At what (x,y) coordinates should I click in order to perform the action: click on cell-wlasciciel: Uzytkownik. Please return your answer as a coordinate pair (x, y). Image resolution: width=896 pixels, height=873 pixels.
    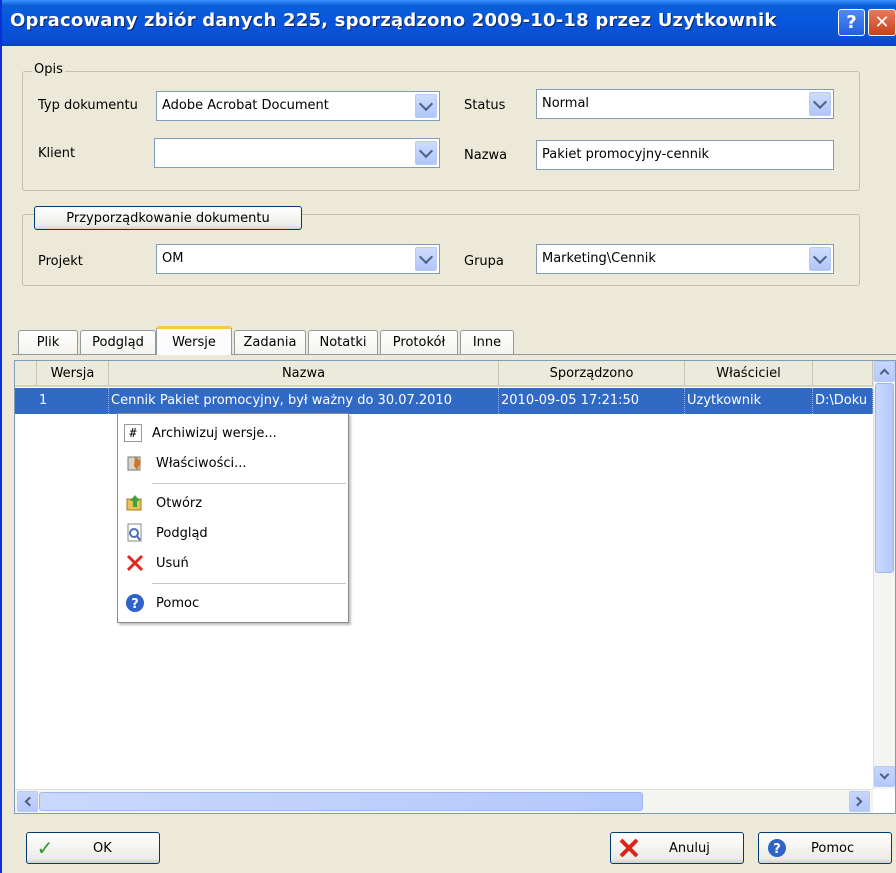
    Looking at the image, I should click on (749, 401).